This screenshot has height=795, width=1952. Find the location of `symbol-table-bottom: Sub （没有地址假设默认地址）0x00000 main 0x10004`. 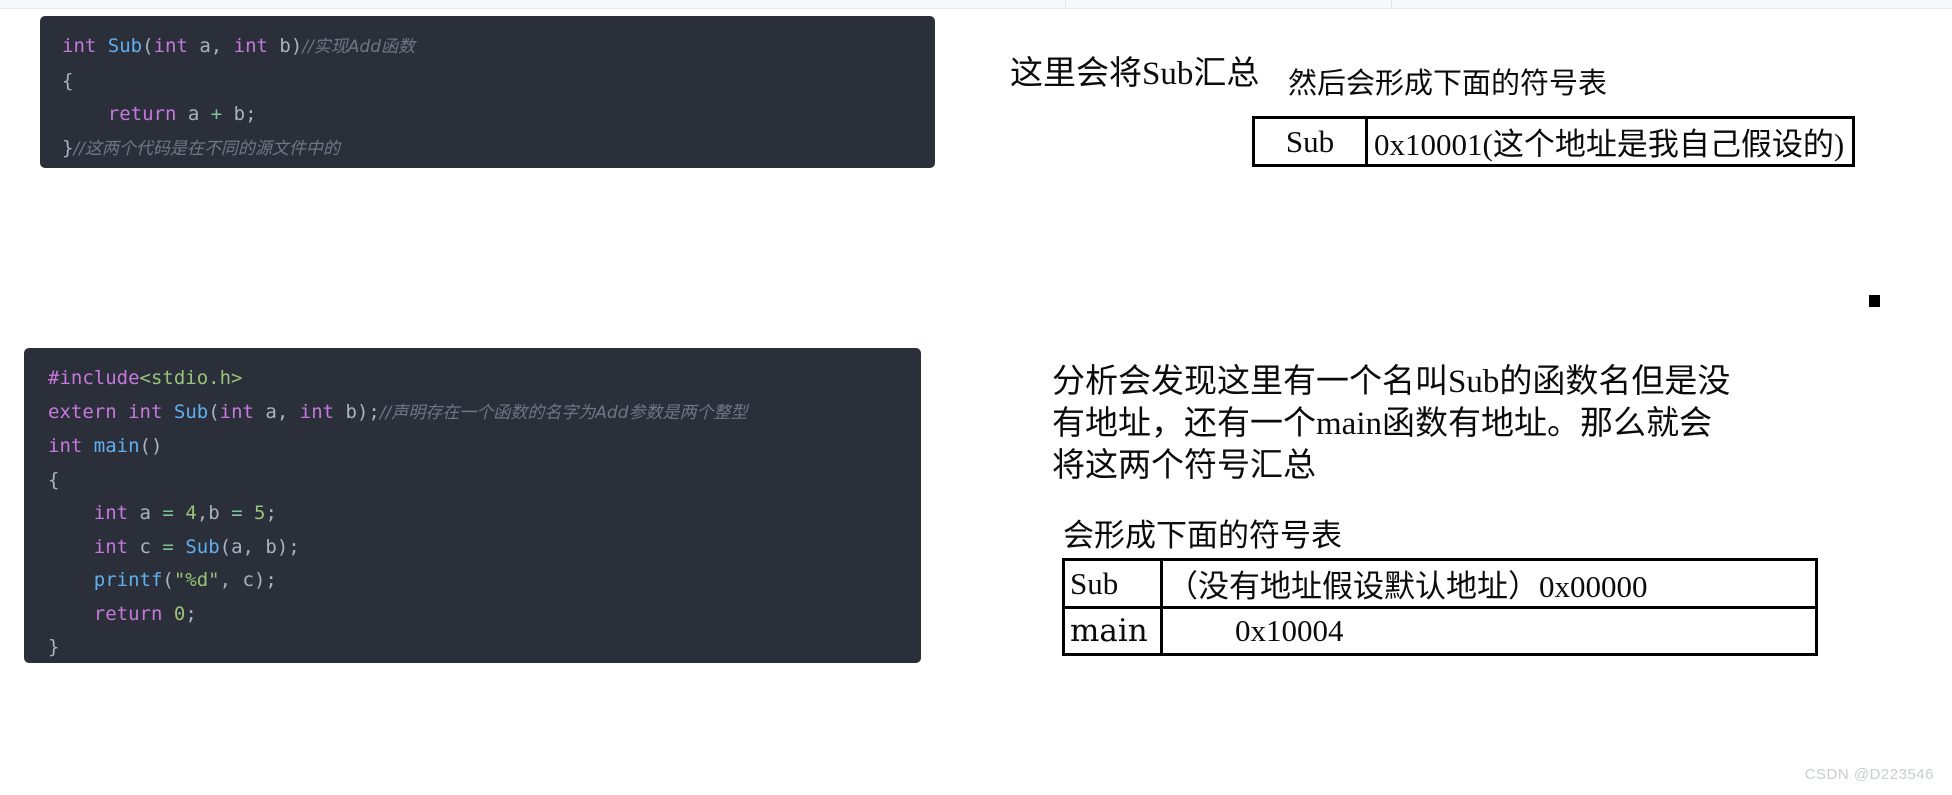

symbol-table-bottom: Sub （没有地址假设默认地址）0x00000 main 0x10004 is located at coordinates (1440, 607).